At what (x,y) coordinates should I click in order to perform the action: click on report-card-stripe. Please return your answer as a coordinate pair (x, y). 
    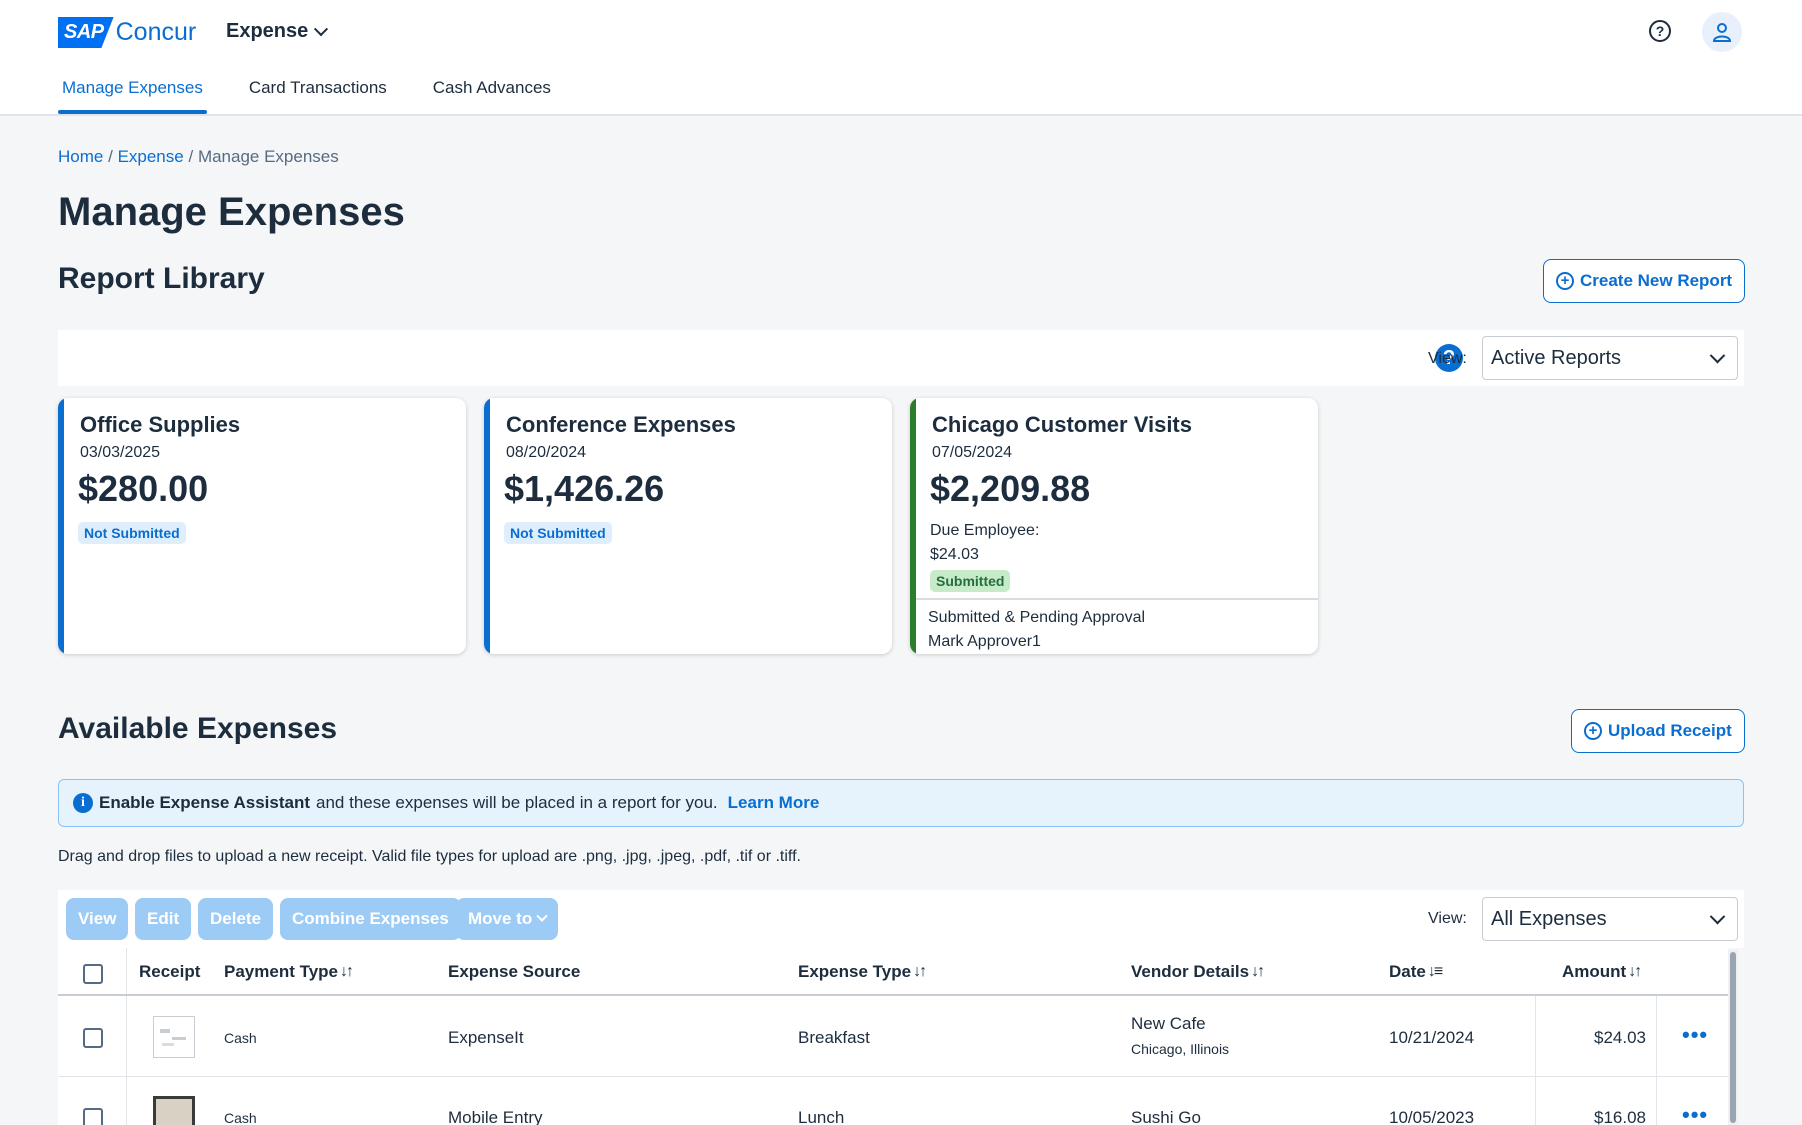
    Looking at the image, I should click on (61, 526).